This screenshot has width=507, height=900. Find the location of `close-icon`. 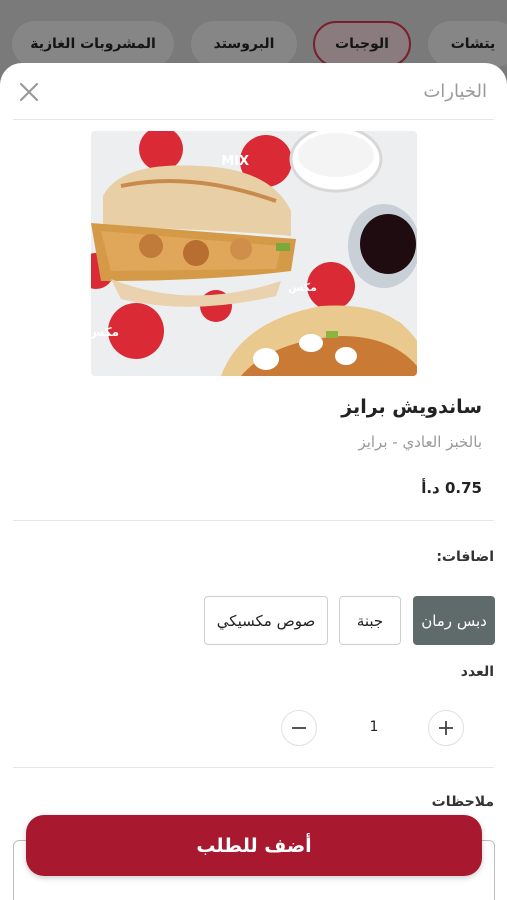

close-icon is located at coordinates (29, 92).